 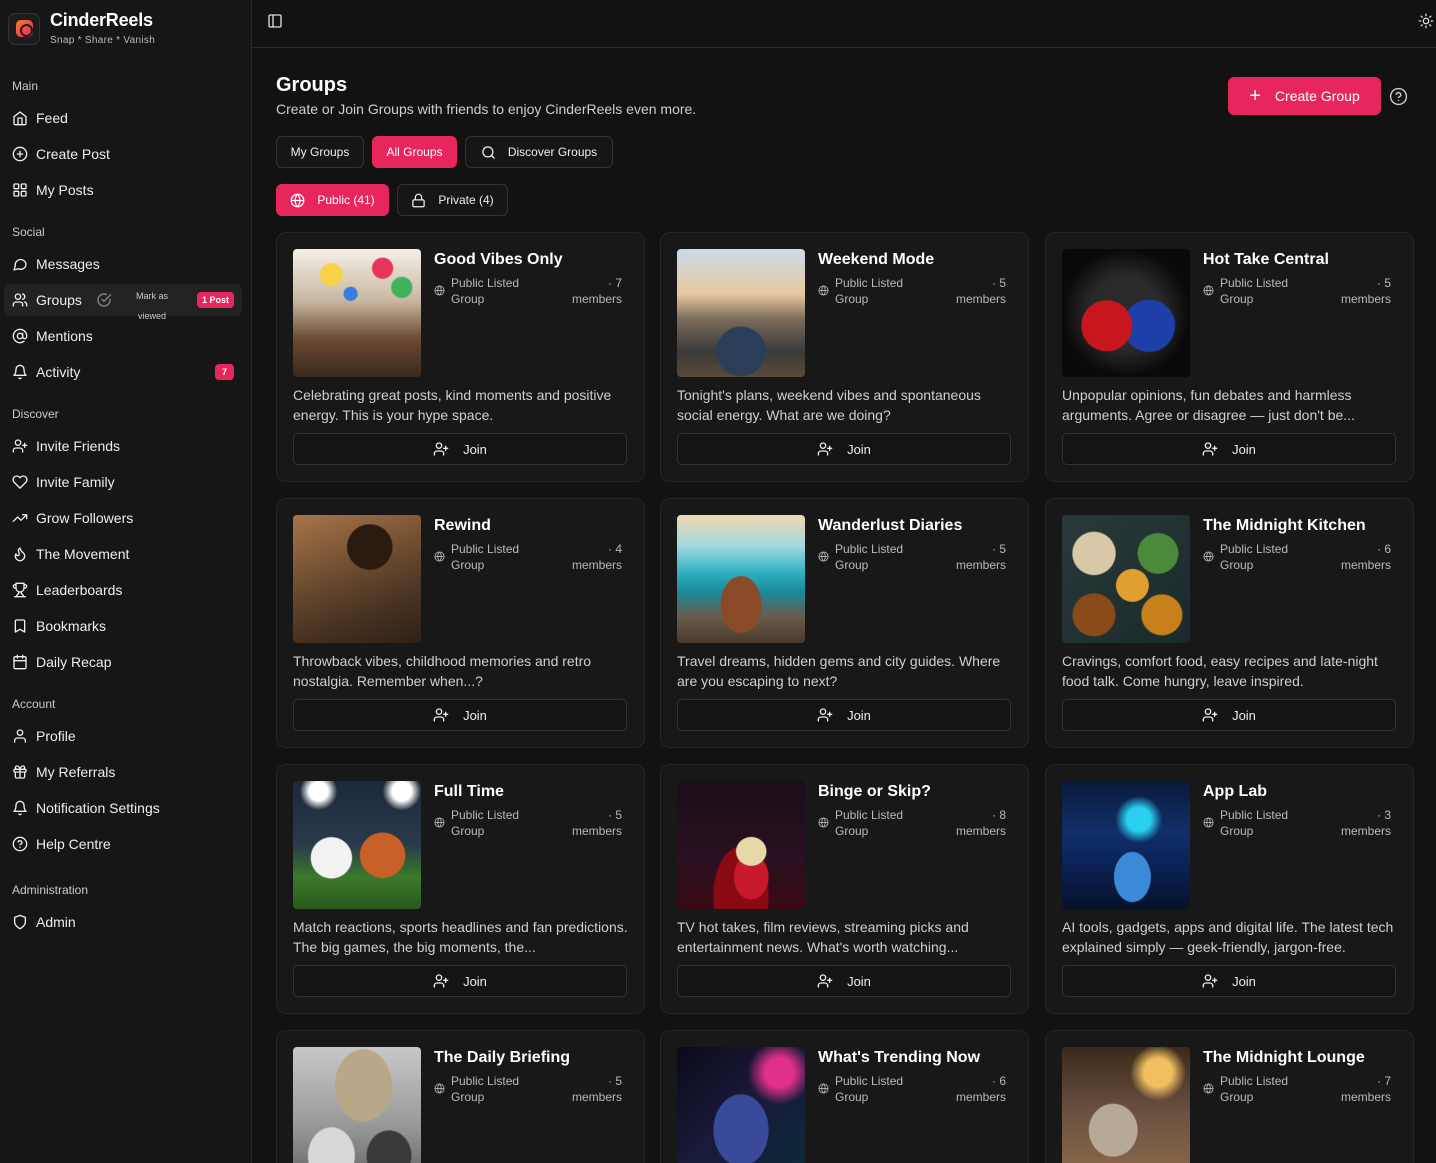 What do you see at coordinates (34, 704) in the screenshot?
I see `section-title-account: Account` at bounding box center [34, 704].